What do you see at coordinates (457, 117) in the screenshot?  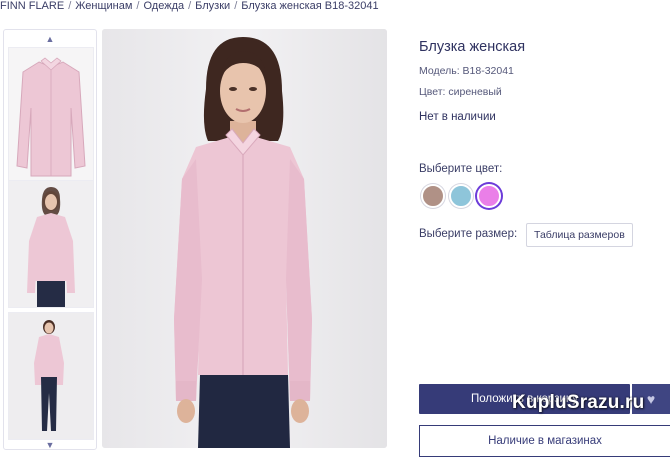 I see `stock-status: Нет в наличии` at bounding box center [457, 117].